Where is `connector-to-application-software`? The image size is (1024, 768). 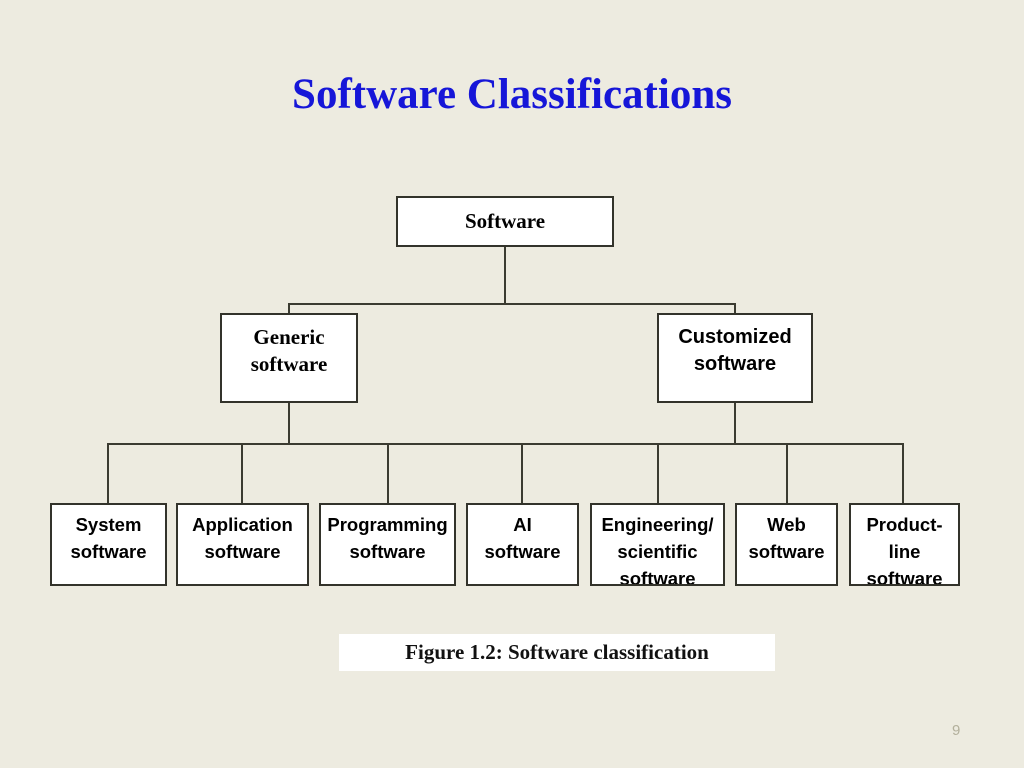
connector-to-application-software is located at coordinates (242, 473).